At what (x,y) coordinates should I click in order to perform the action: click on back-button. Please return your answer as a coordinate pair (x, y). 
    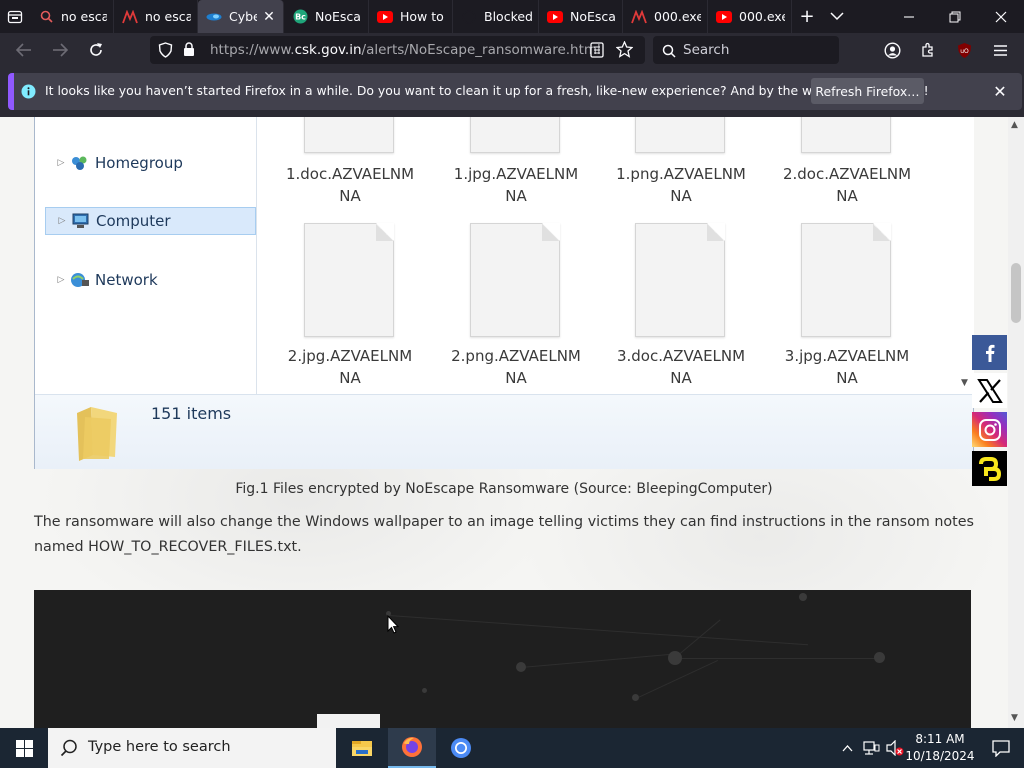
    Looking at the image, I should click on (24, 50).